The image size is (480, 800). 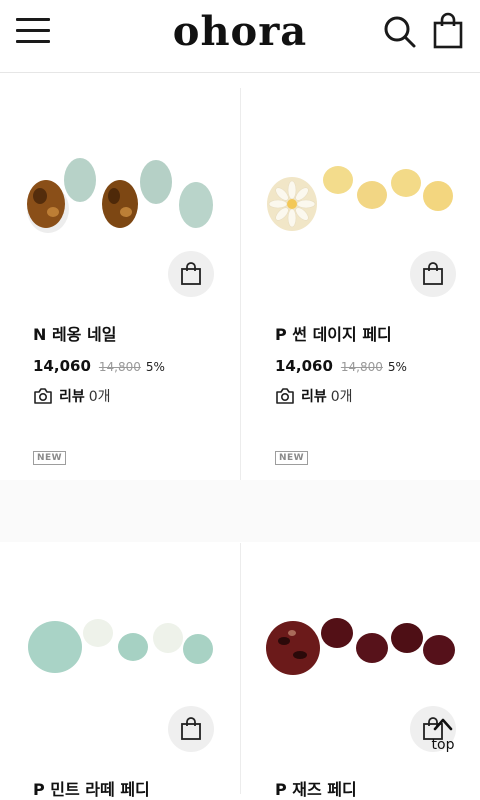 What do you see at coordinates (443, 735) in the screenshot?
I see `scroll-top-button: top` at bounding box center [443, 735].